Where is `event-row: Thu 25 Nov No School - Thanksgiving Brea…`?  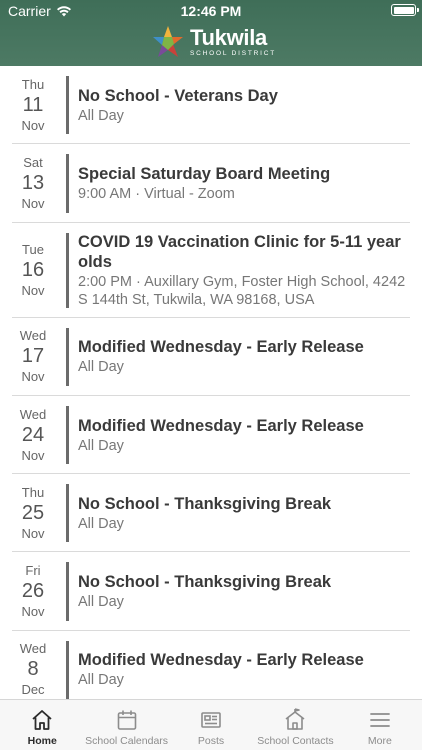 event-row: Thu 25 Nov No School - Thanksgiving Brea… is located at coordinates (211, 513).